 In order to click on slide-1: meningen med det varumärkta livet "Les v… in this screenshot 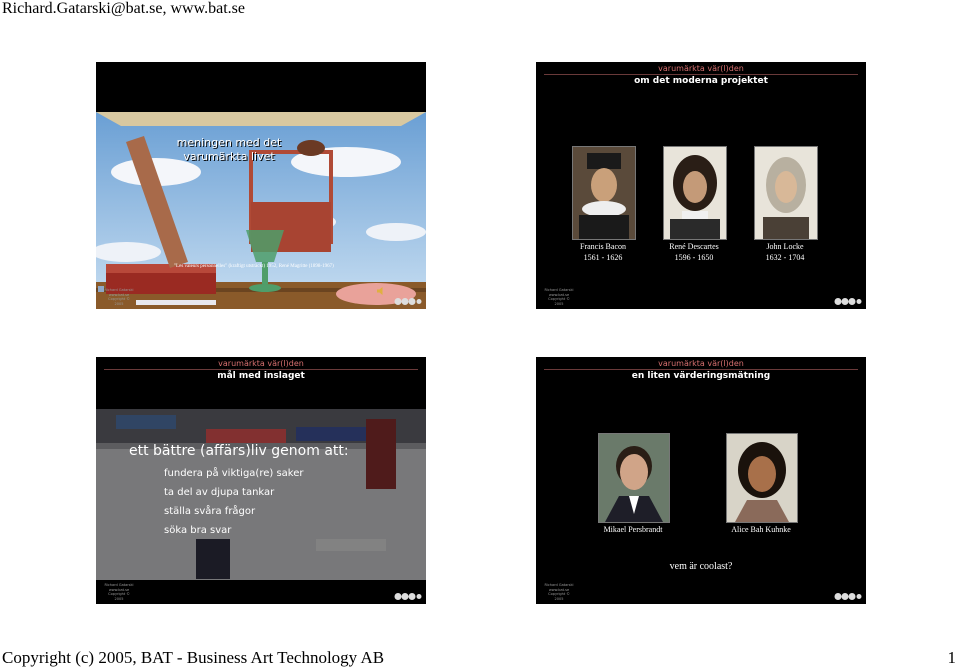, I will do `click(261, 185)`.